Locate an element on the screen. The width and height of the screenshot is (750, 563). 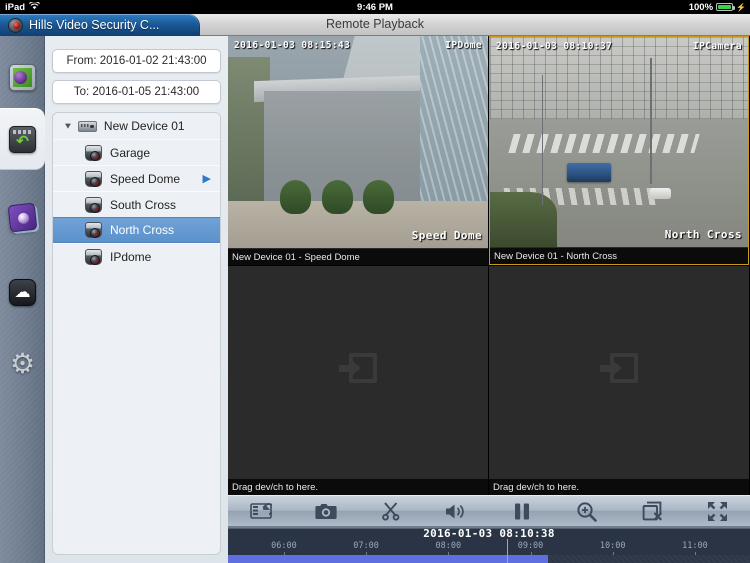
video-cell-4: Drag dev/ch to here. is located at coordinates (619, 380).